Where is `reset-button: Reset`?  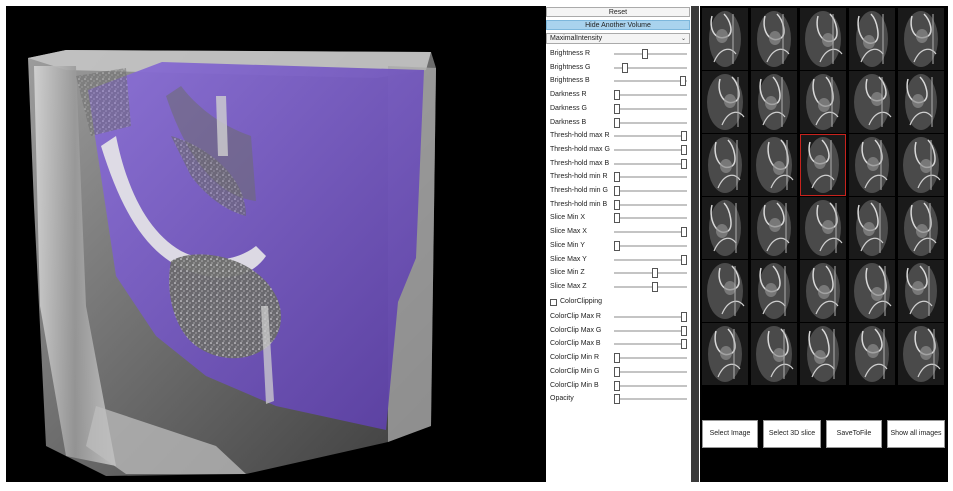 reset-button: Reset is located at coordinates (618, 12).